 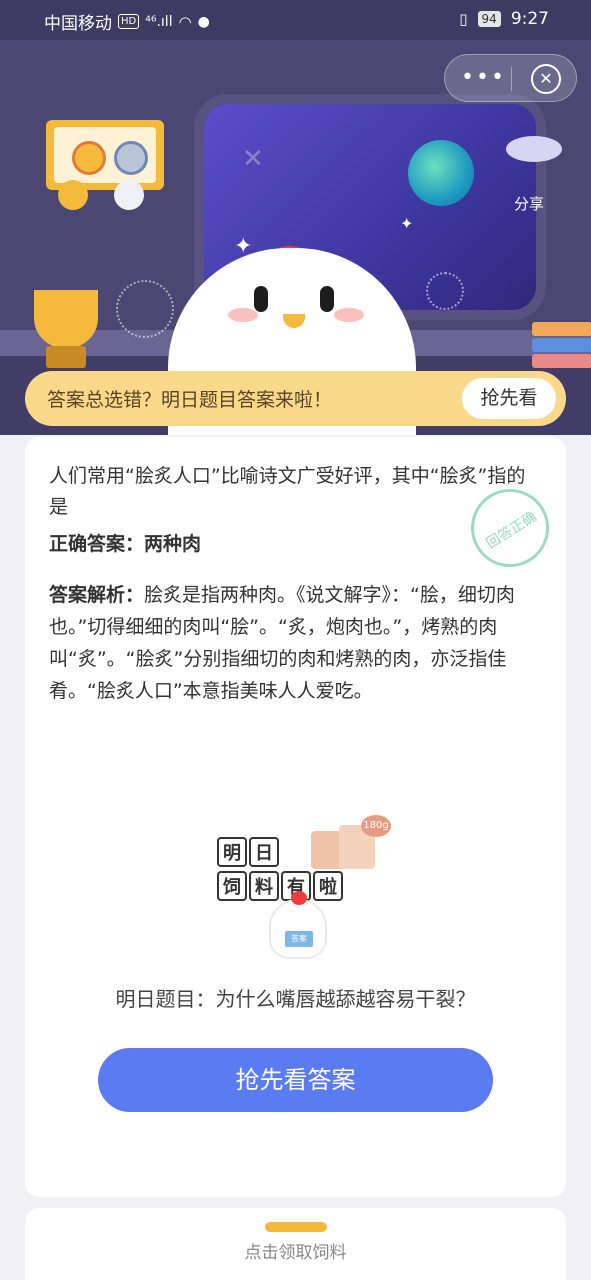 What do you see at coordinates (529, 19) in the screenshot?
I see `clock-time: 9:27` at bounding box center [529, 19].